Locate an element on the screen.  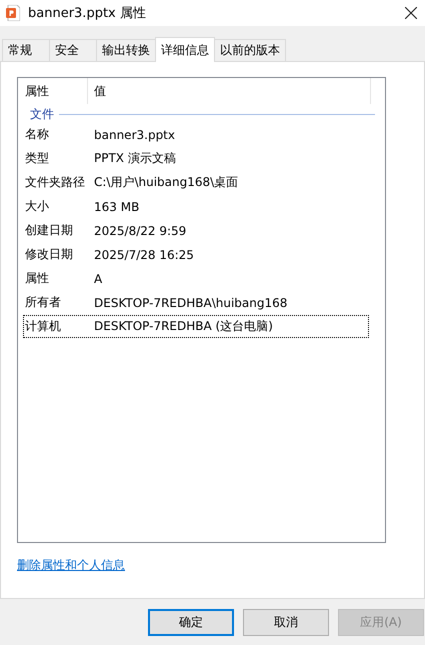
column-header: 属性 is located at coordinates (55, 91).